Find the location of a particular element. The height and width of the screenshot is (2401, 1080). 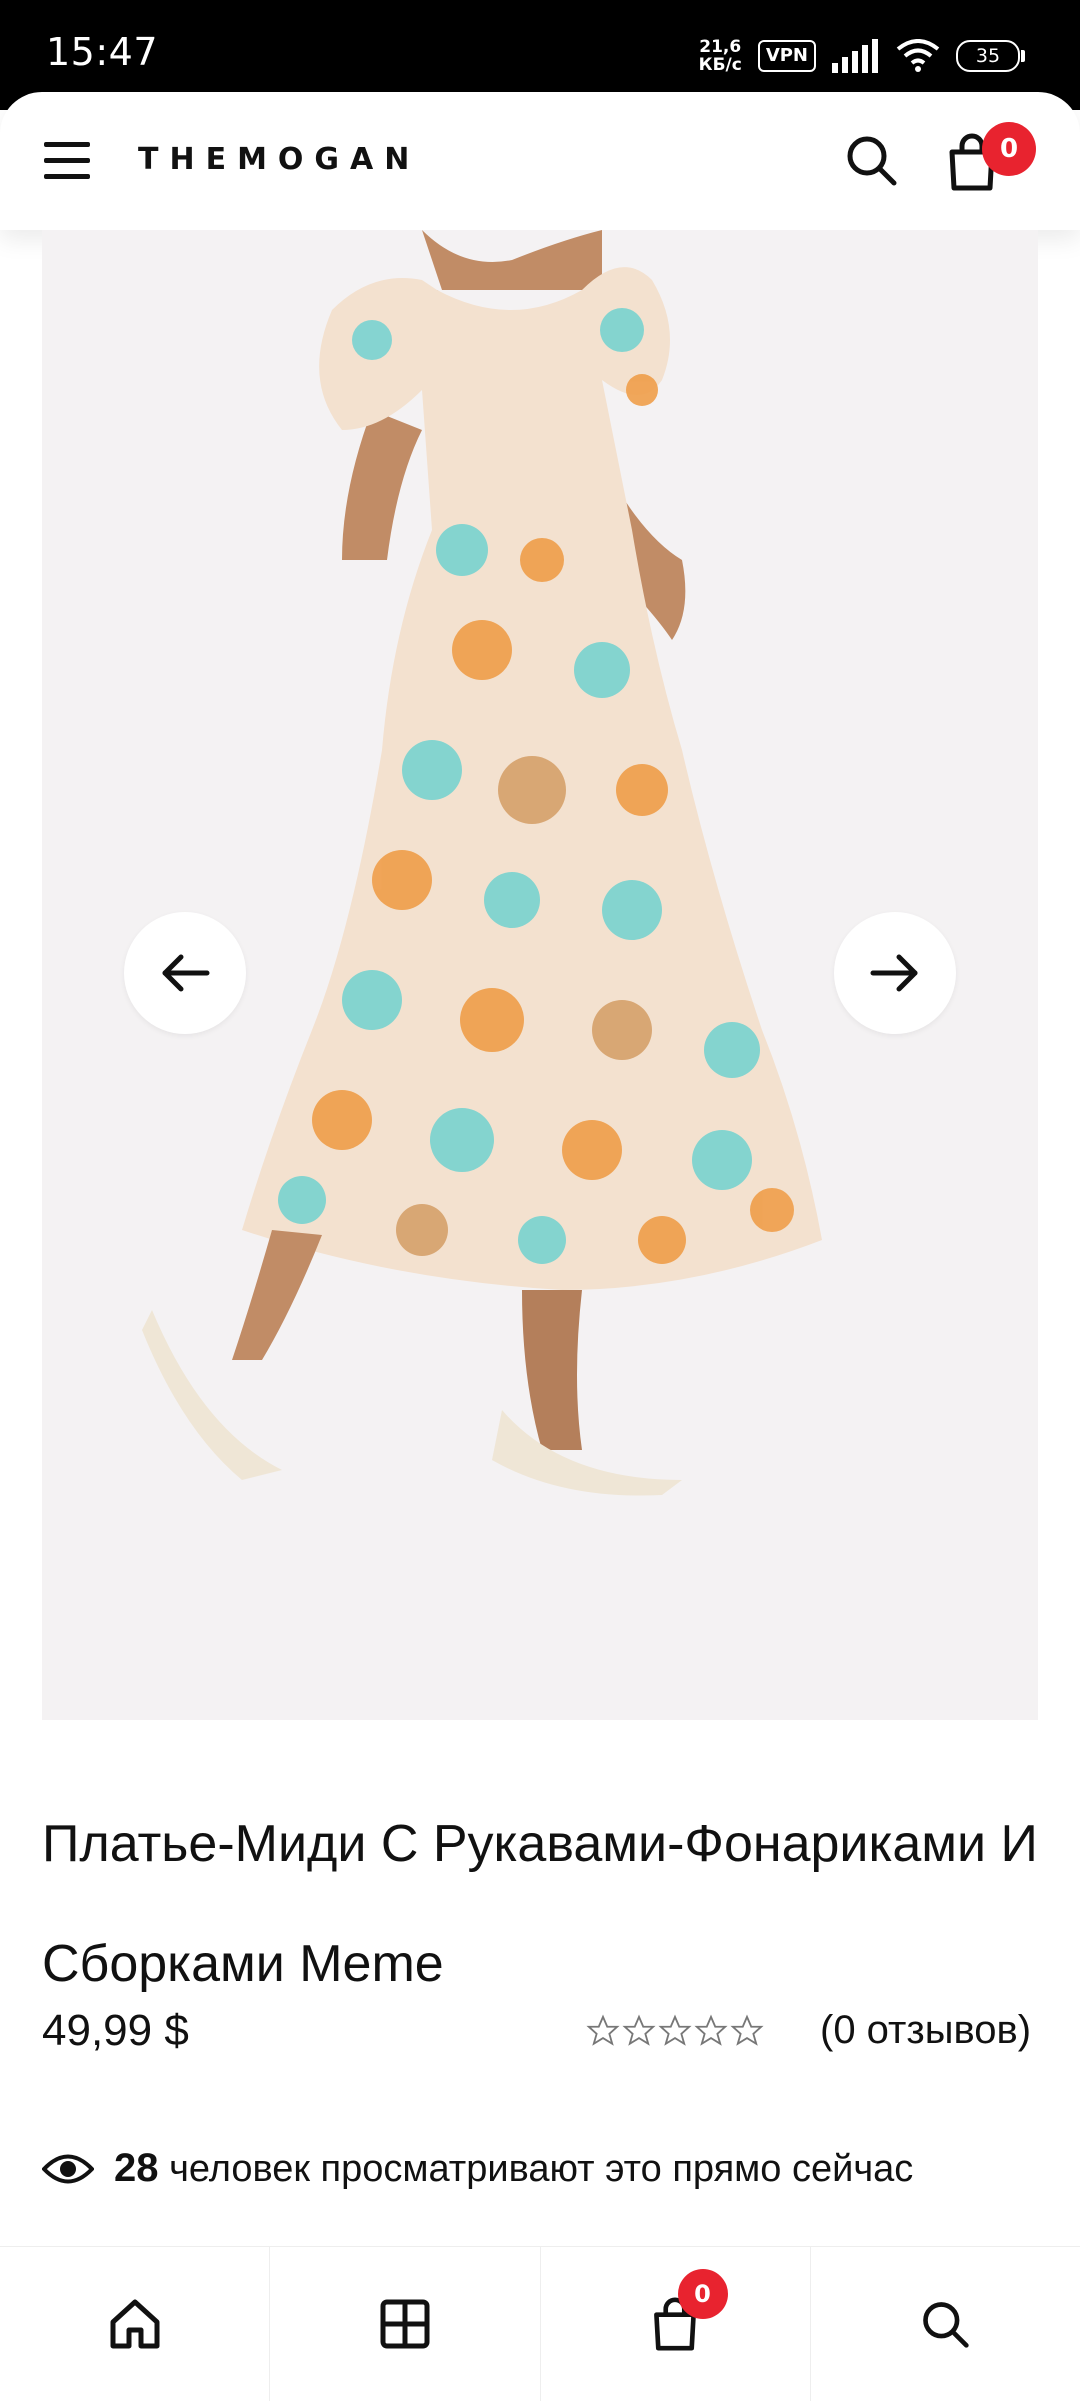

nav-home is located at coordinates (135, 2324).